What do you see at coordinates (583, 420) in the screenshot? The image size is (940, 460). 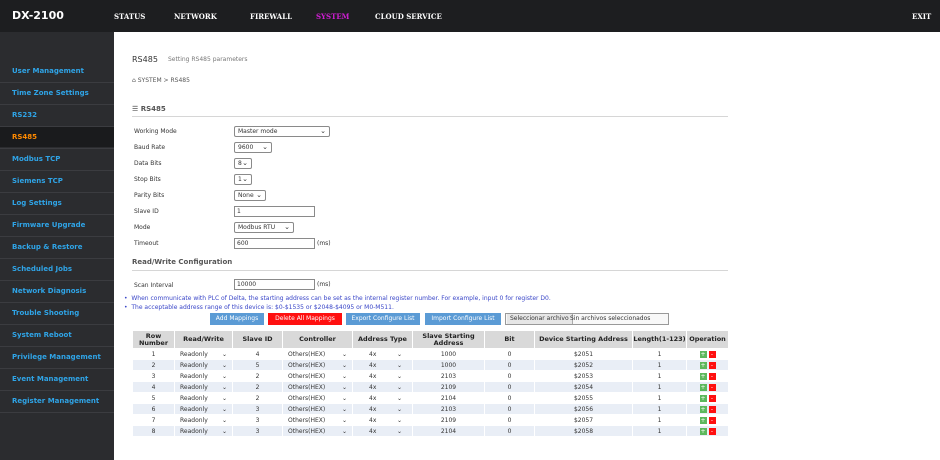 I see `device-starting-address-cell: $2057` at bounding box center [583, 420].